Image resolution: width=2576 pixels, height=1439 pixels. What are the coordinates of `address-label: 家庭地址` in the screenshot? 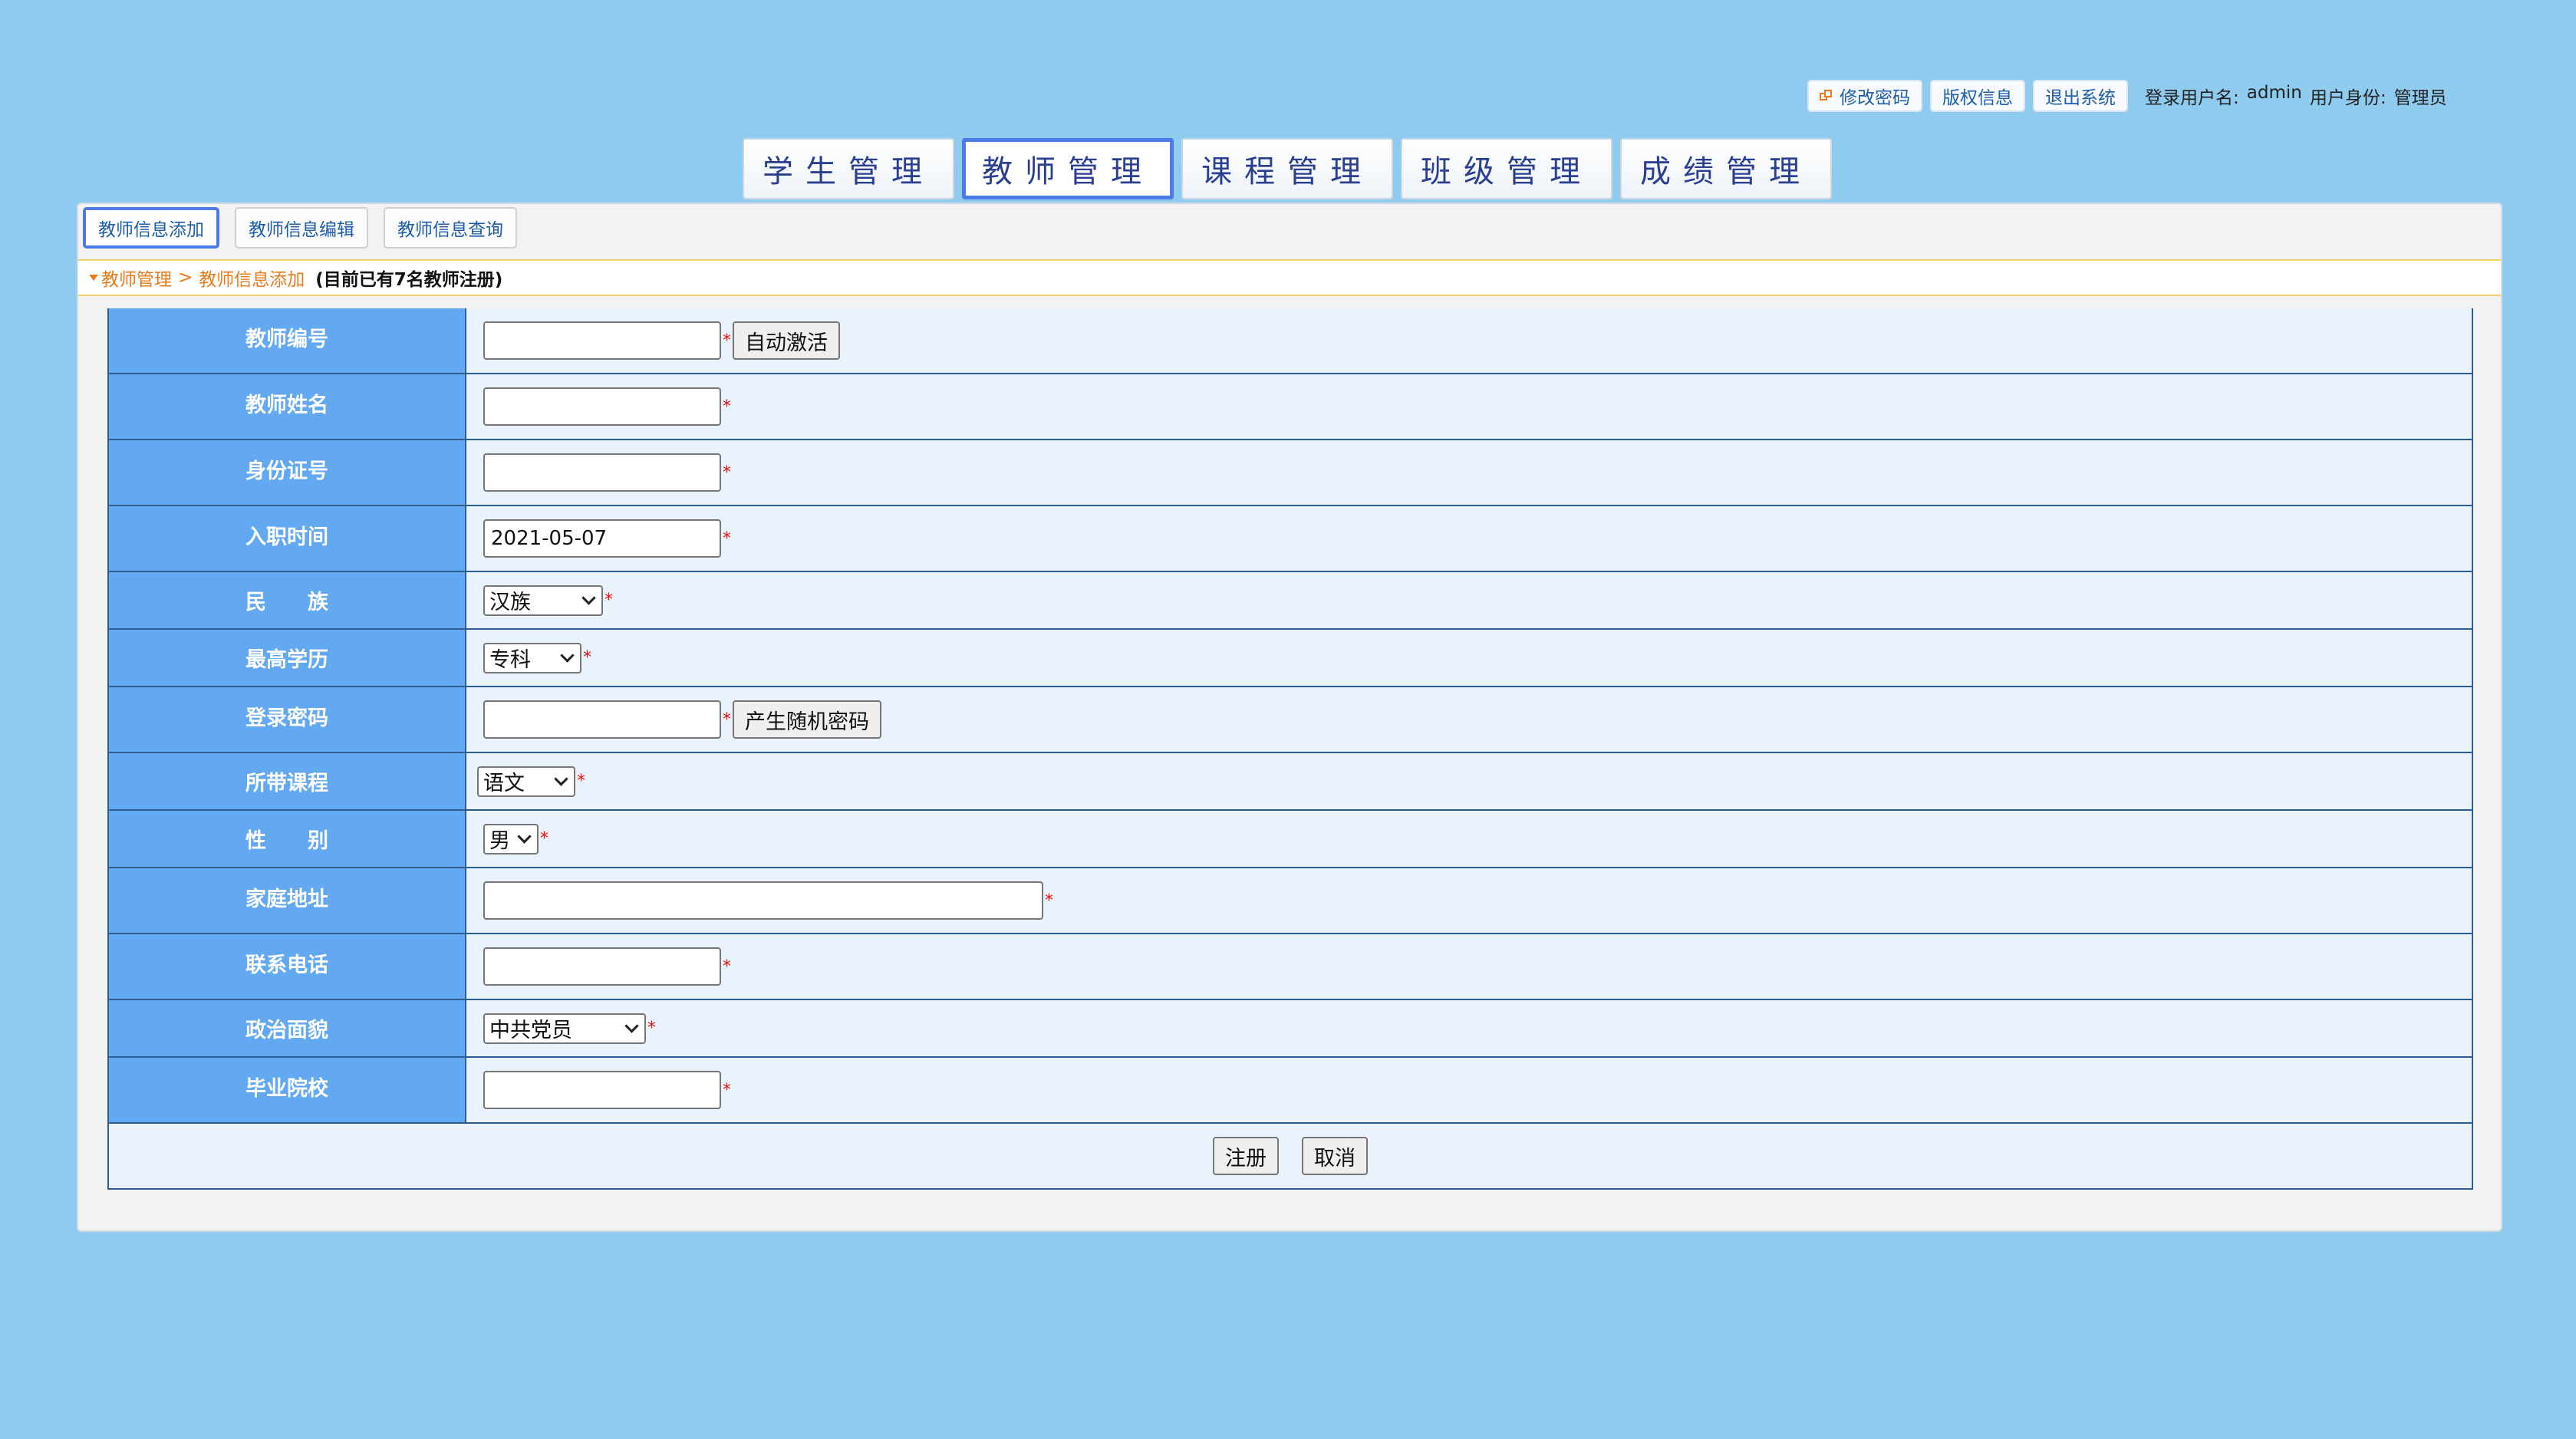 It's located at (287, 901).